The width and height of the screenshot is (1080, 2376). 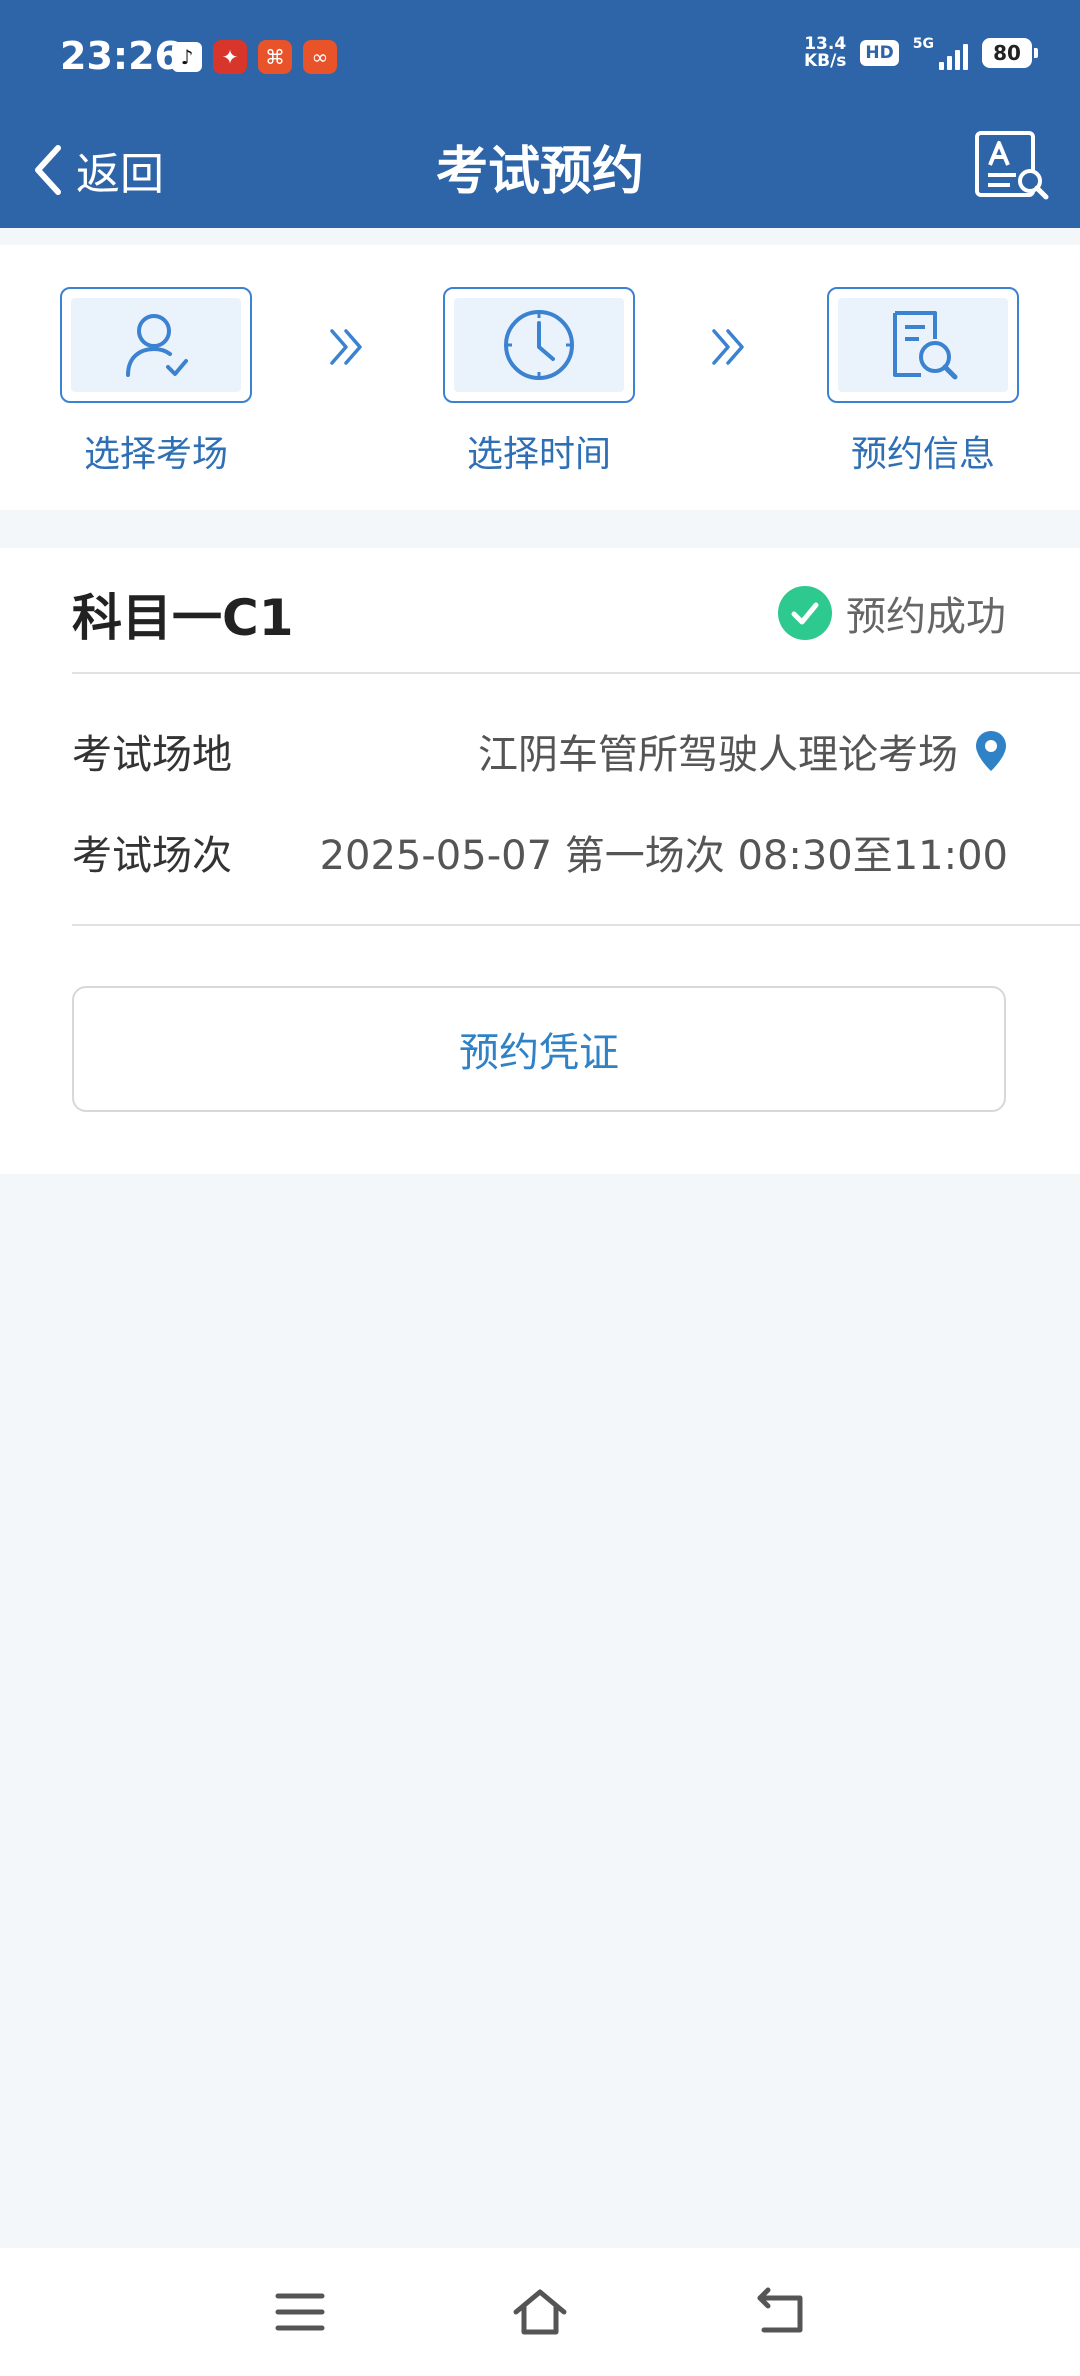 What do you see at coordinates (991, 751) in the screenshot?
I see `location-pin-icon` at bounding box center [991, 751].